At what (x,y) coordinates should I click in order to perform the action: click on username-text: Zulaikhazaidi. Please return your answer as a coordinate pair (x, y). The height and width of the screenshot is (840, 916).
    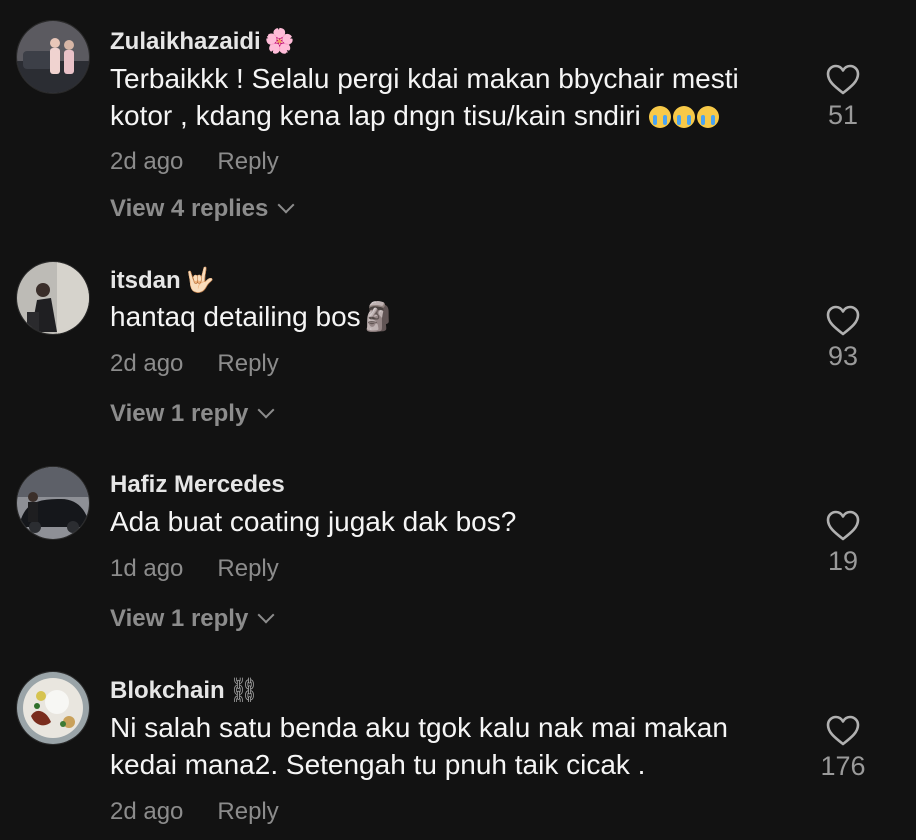
    Looking at the image, I should click on (185, 41).